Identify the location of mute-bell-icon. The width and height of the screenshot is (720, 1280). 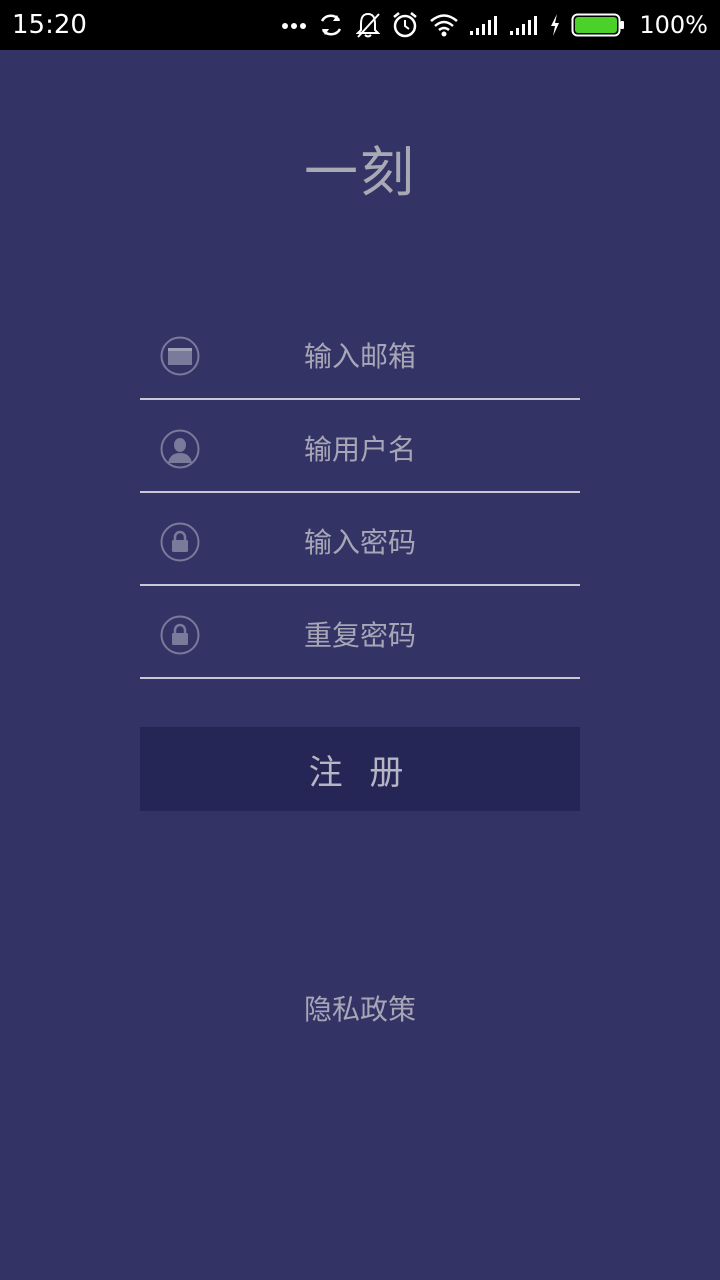
(368, 25).